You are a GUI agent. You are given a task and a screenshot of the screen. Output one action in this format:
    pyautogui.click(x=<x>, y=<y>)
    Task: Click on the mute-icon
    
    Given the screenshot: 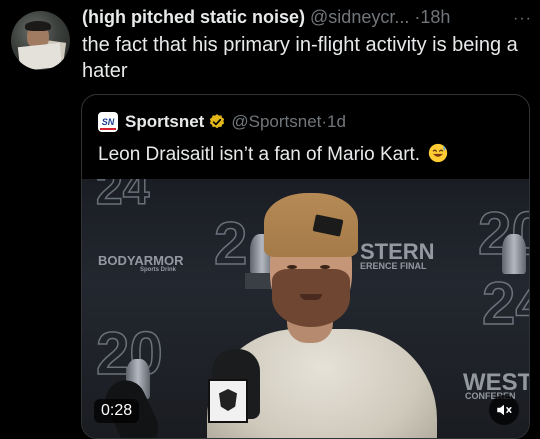 What is the action you would take?
    pyautogui.click(x=504, y=410)
    